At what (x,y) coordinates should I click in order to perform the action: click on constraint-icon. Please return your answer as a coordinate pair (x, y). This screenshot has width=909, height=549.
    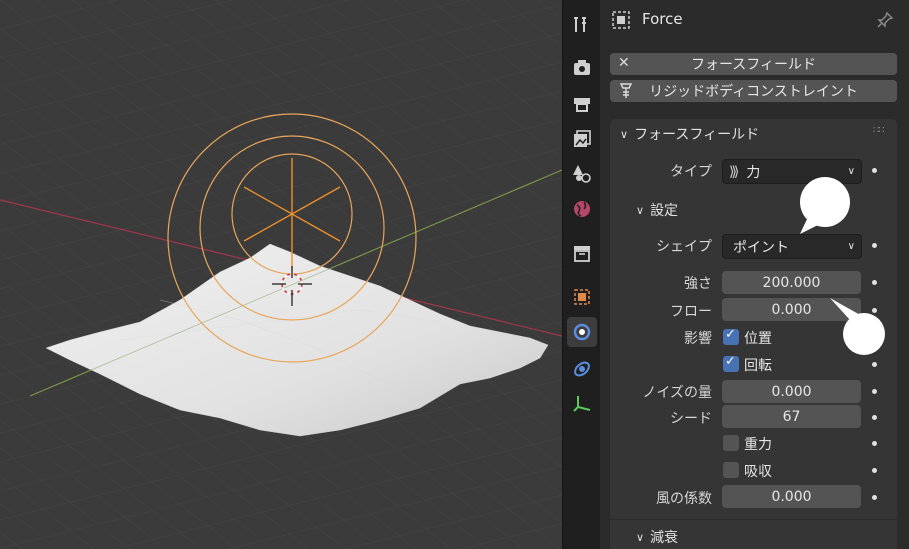
    Looking at the image, I should click on (626, 90).